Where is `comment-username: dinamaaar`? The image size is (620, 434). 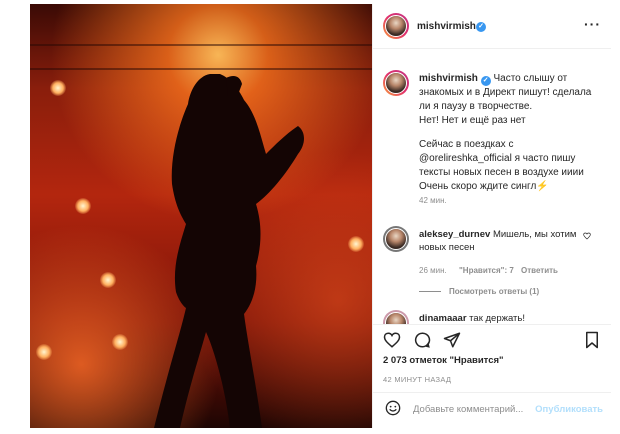
comment-username: dinamaaar is located at coordinates (443, 318).